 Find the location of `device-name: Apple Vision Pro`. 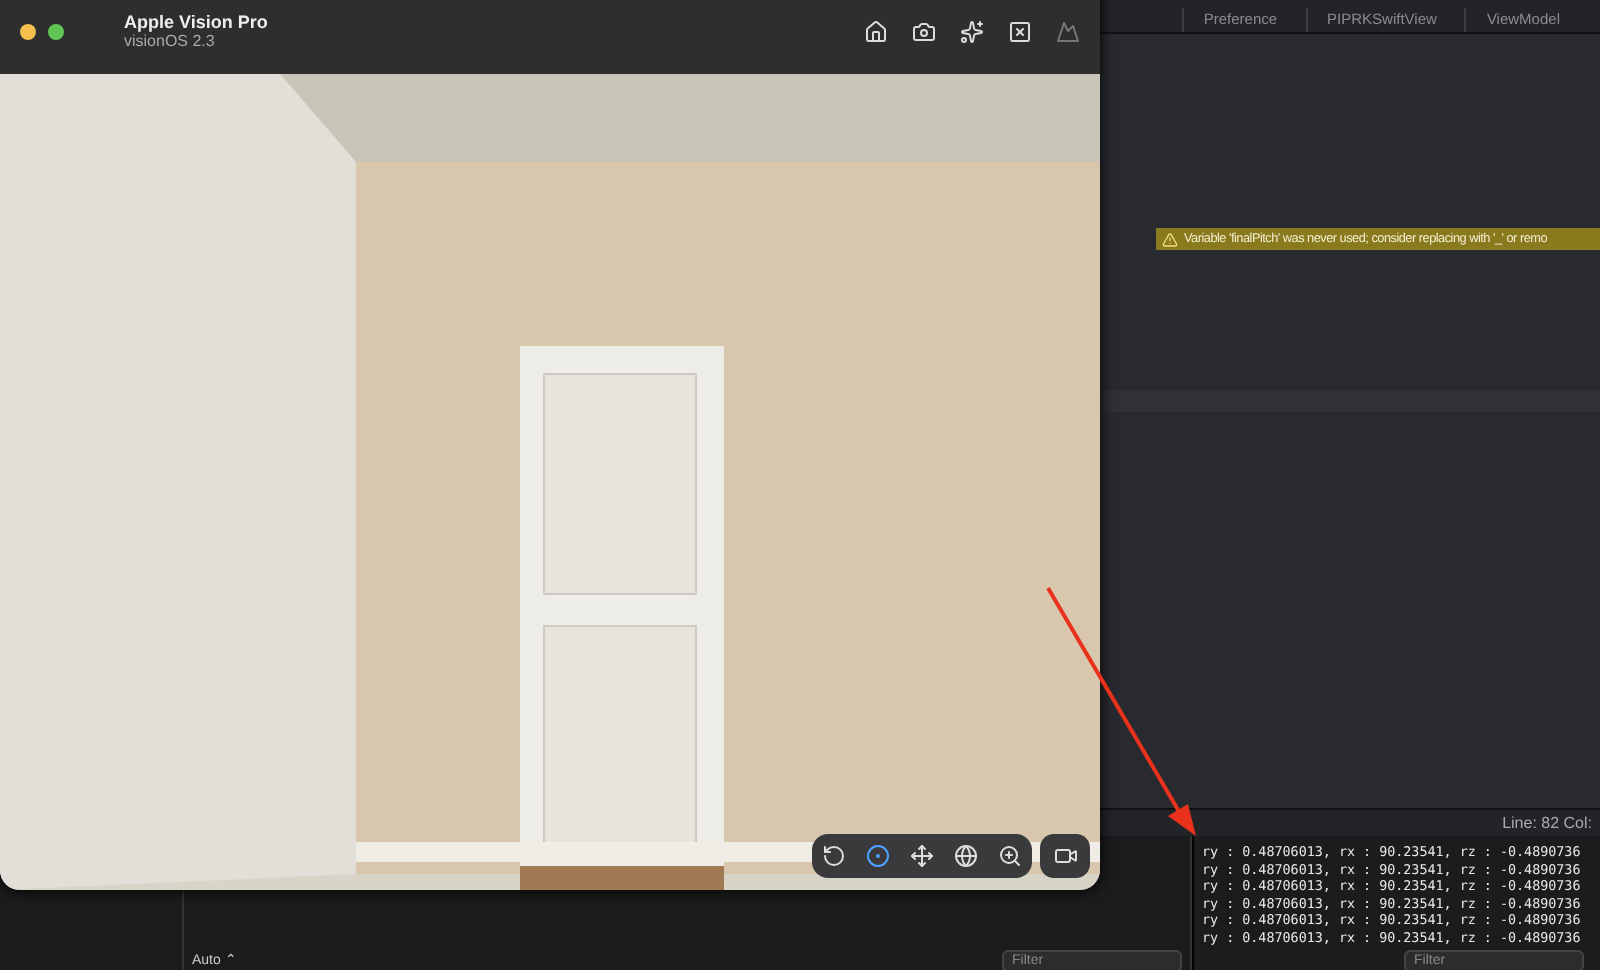

device-name: Apple Vision Pro is located at coordinates (196, 22).